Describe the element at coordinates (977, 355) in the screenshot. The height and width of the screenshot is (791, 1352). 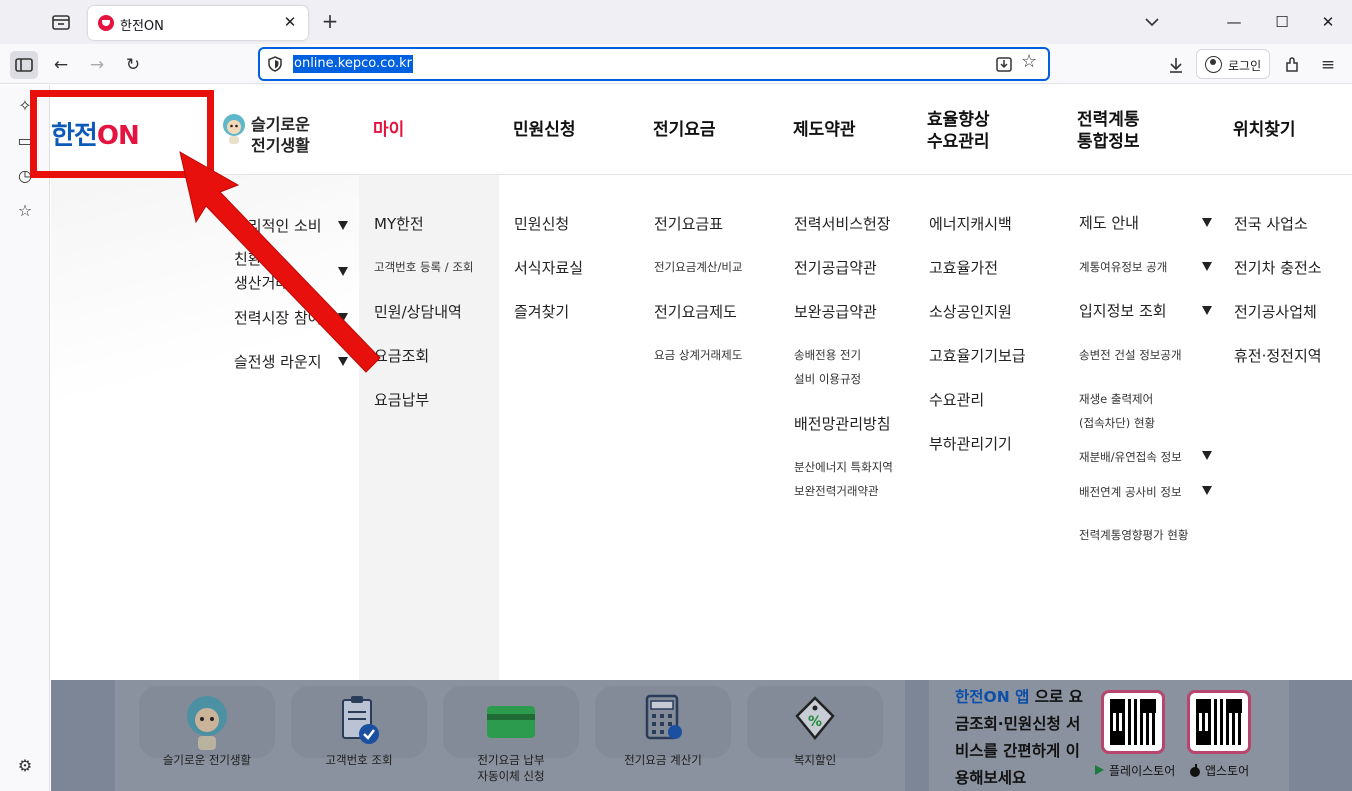
I see `menu-efficient-device: 고효율기기보급` at that location.